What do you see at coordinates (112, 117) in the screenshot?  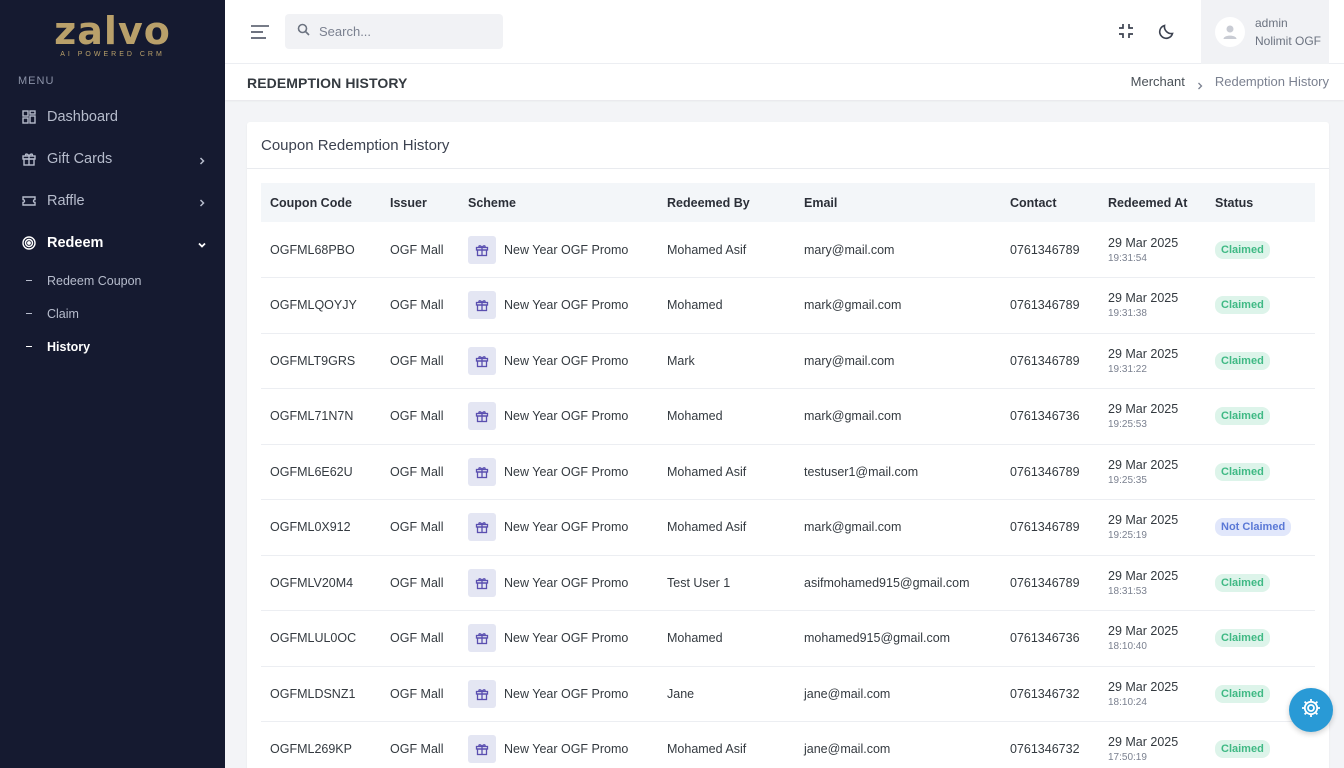 I see `sidebar-item-dashboard: Dashboard` at bounding box center [112, 117].